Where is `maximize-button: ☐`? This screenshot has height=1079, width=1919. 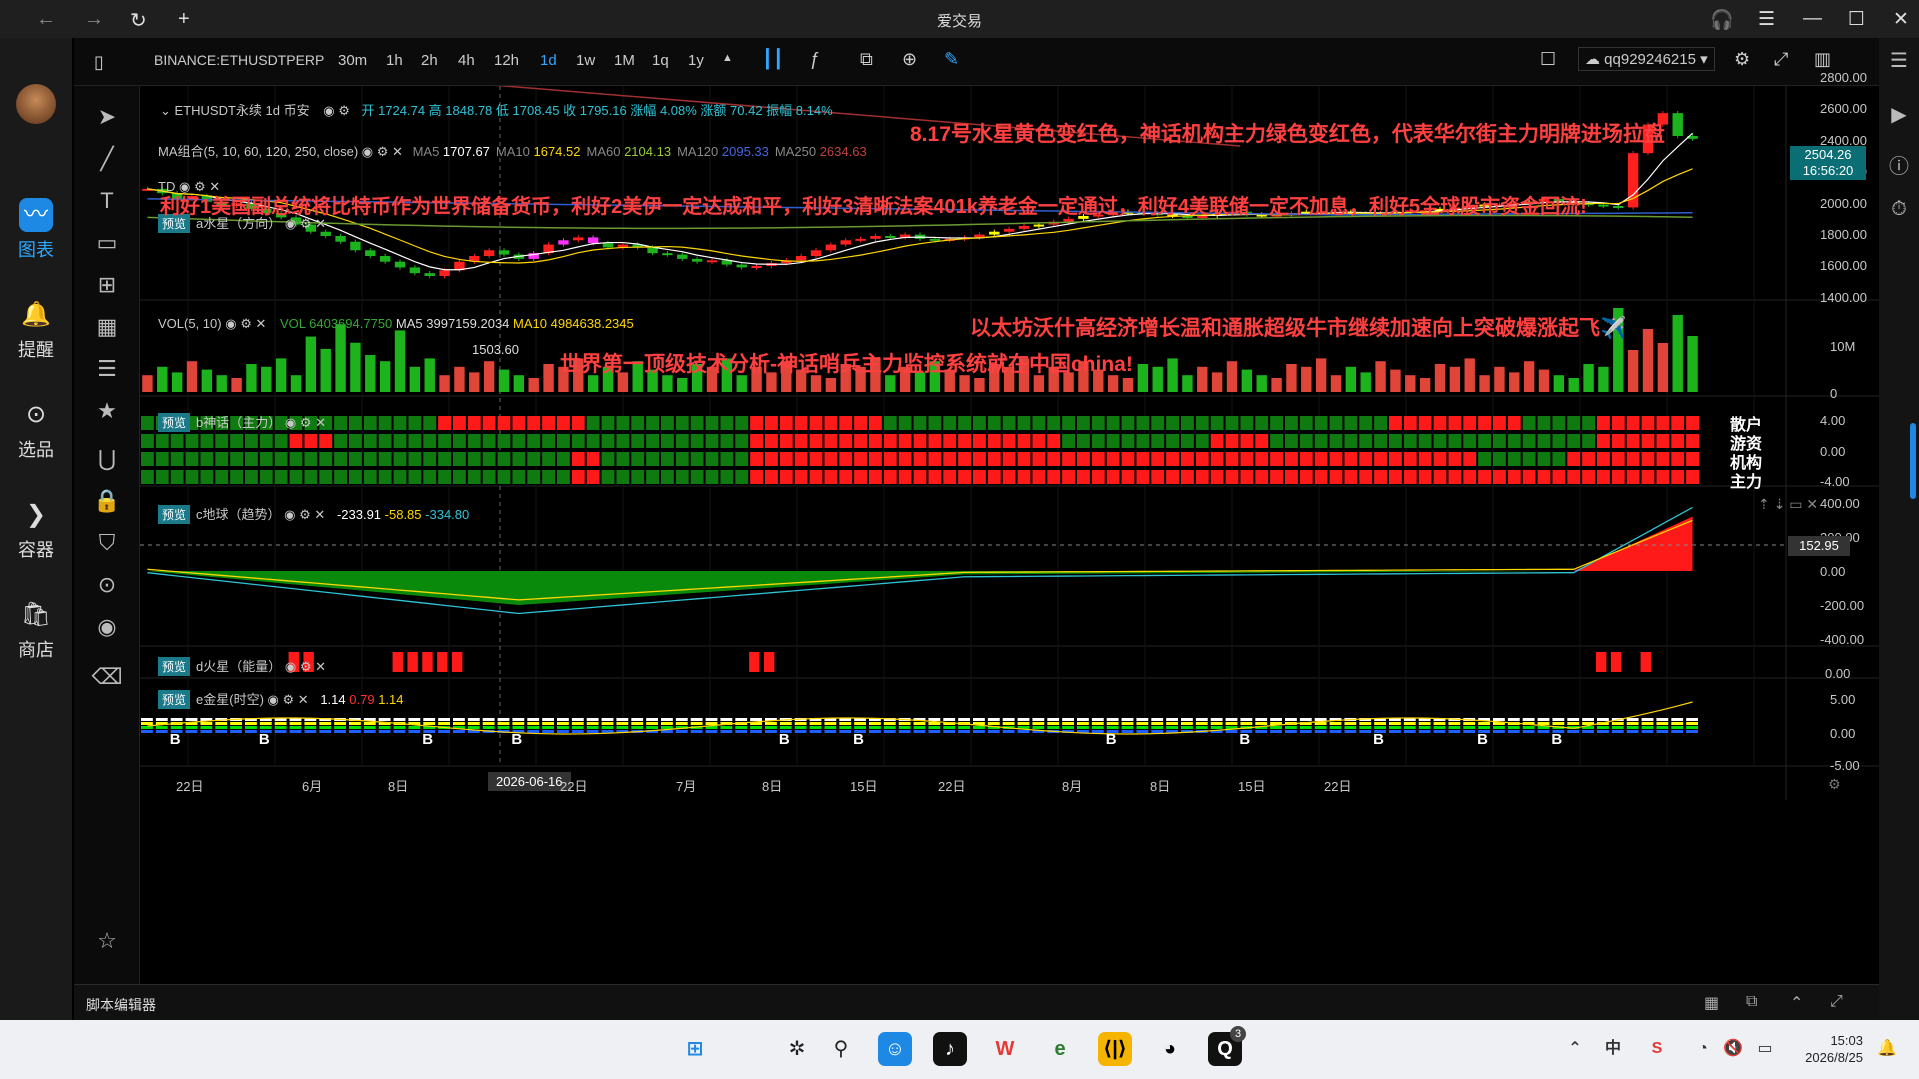 maximize-button: ☐ is located at coordinates (1856, 19).